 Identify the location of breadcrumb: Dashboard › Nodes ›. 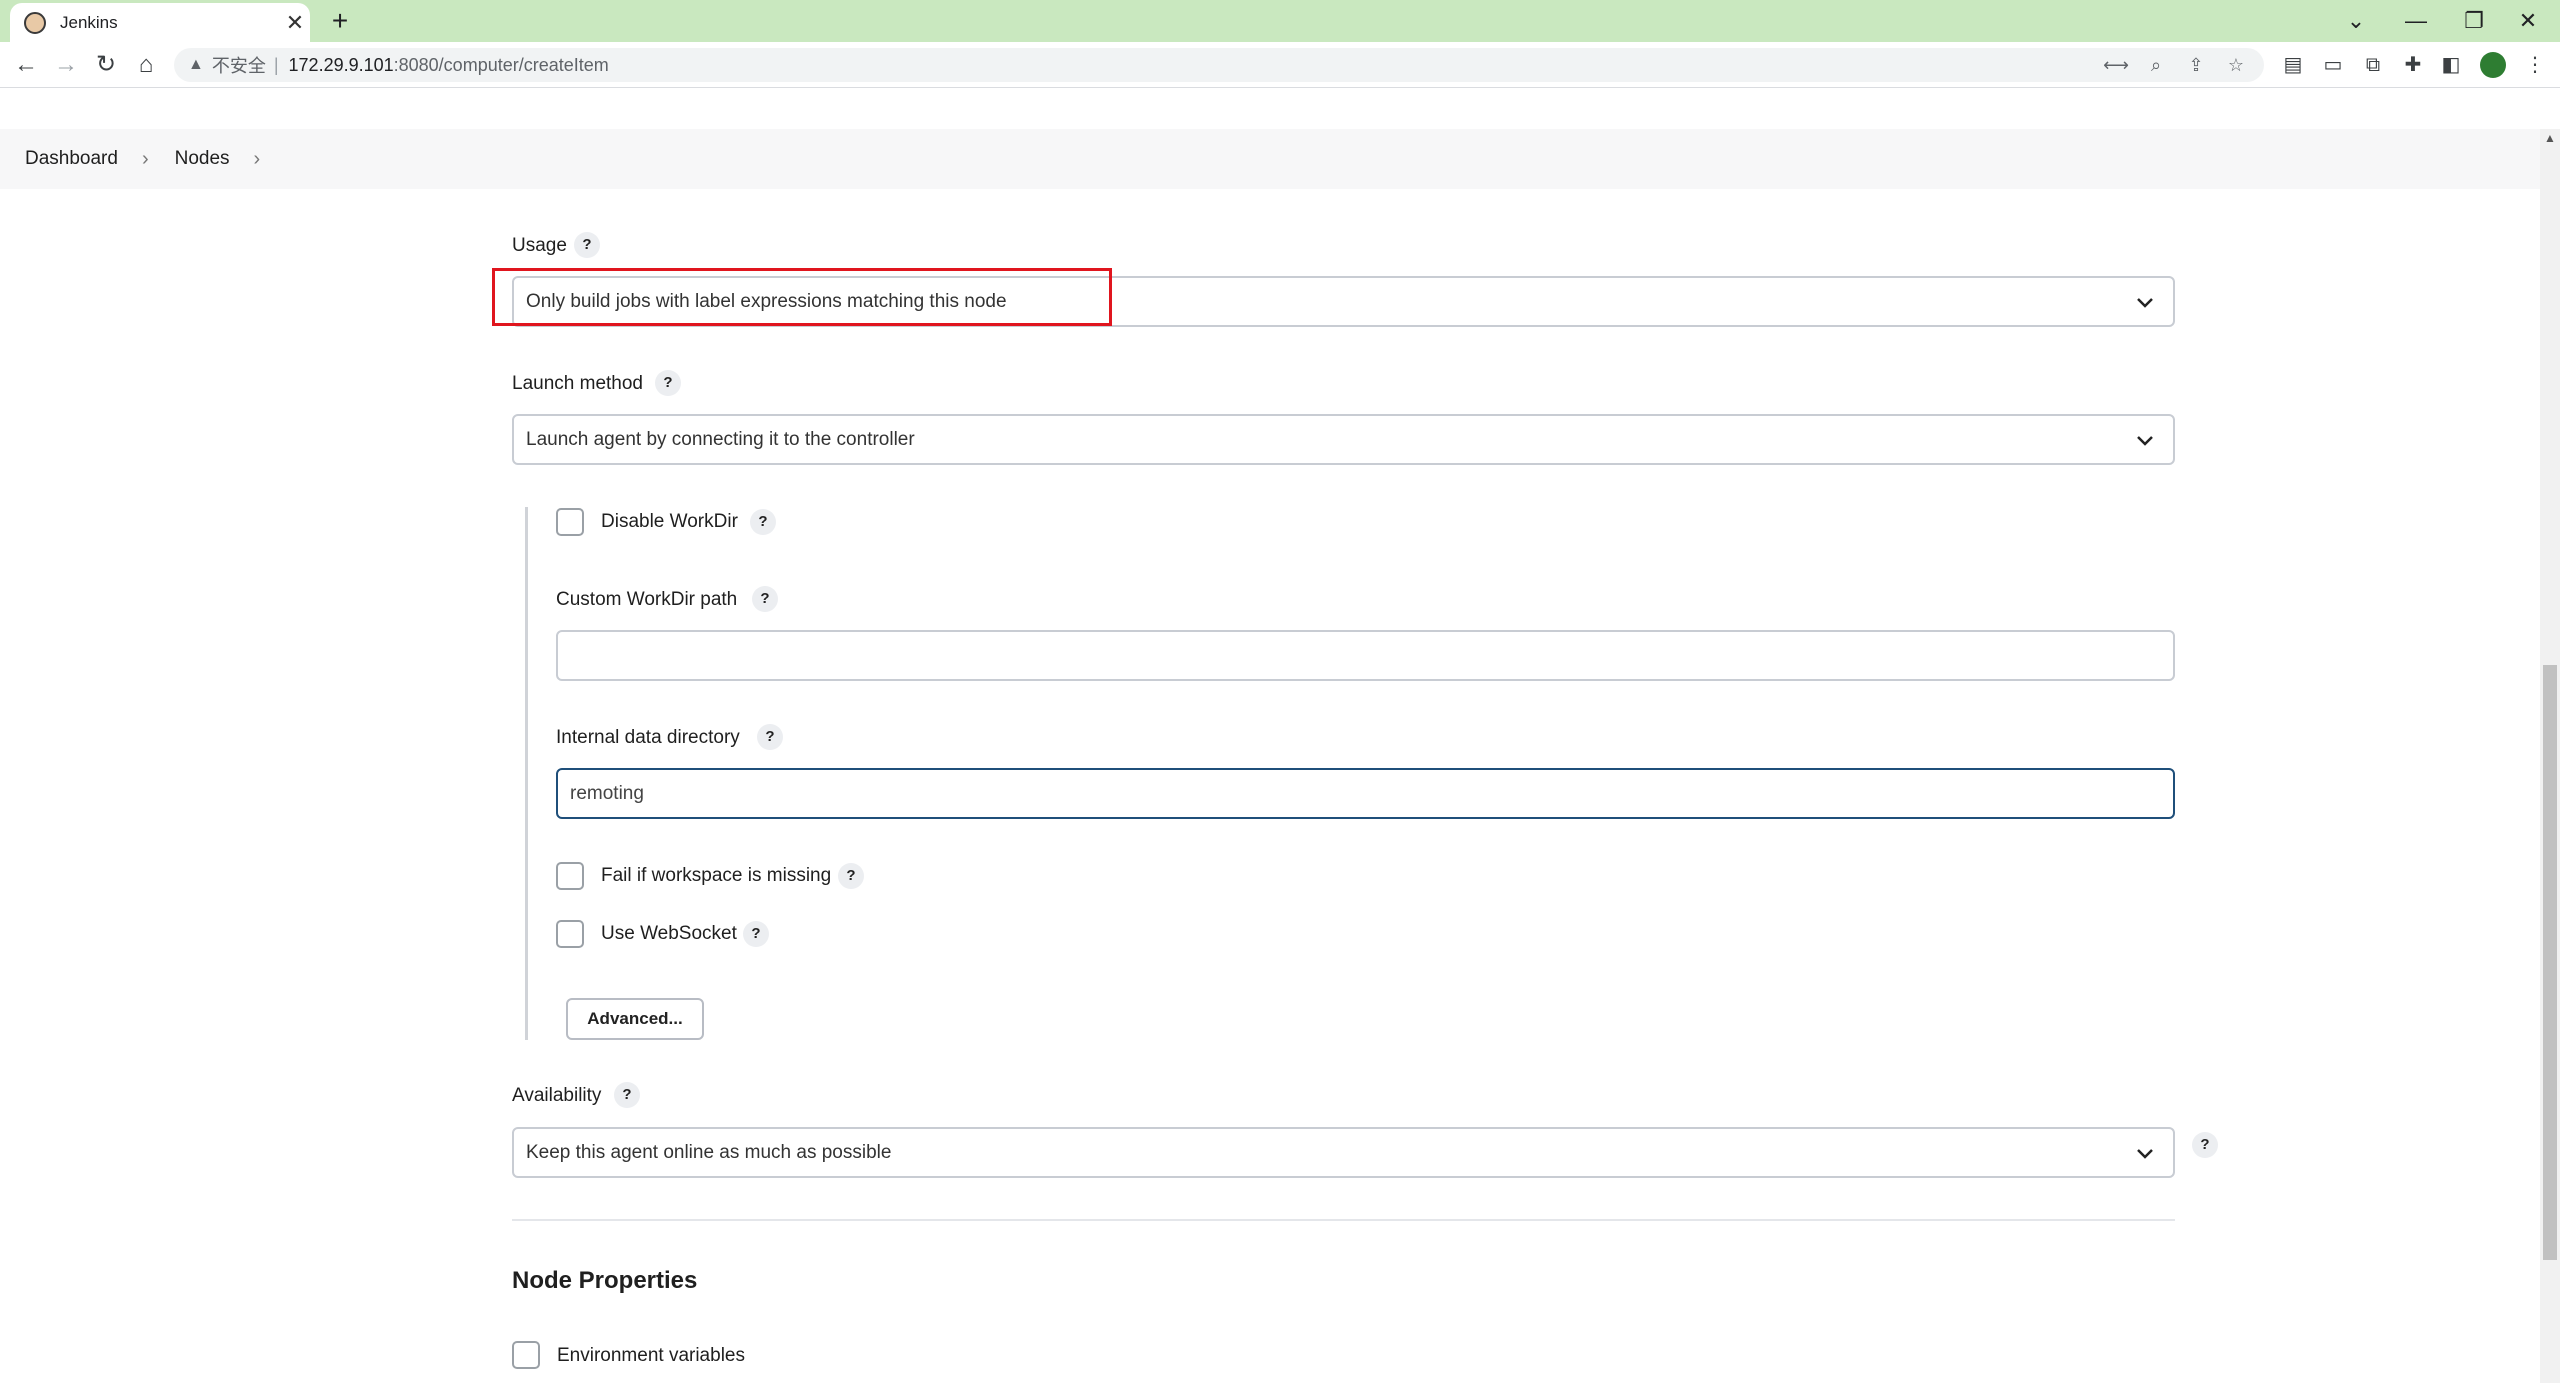
(1270, 159).